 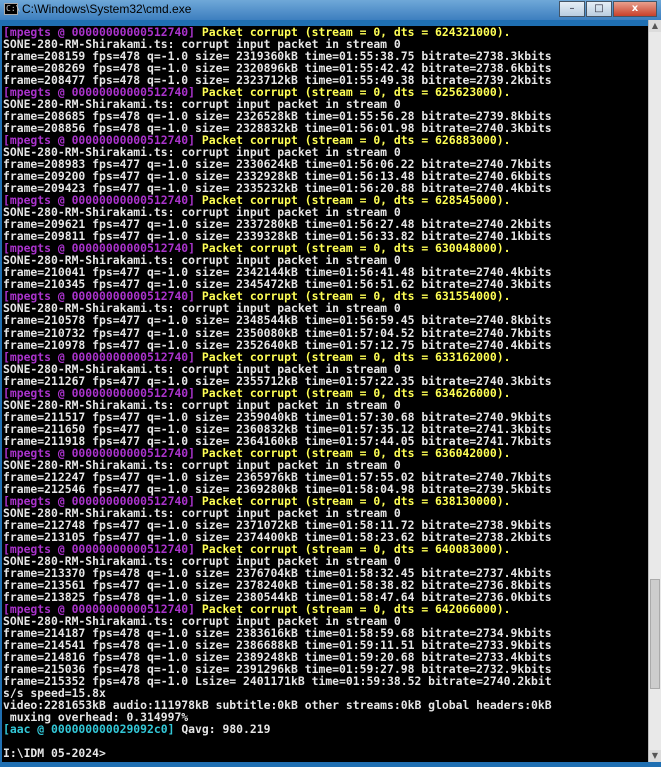 What do you see at coordinates (654, 391) in the screenshot?
I see `vertical-scrollbar: ▲ ▼` at bounding box center [654, 391].